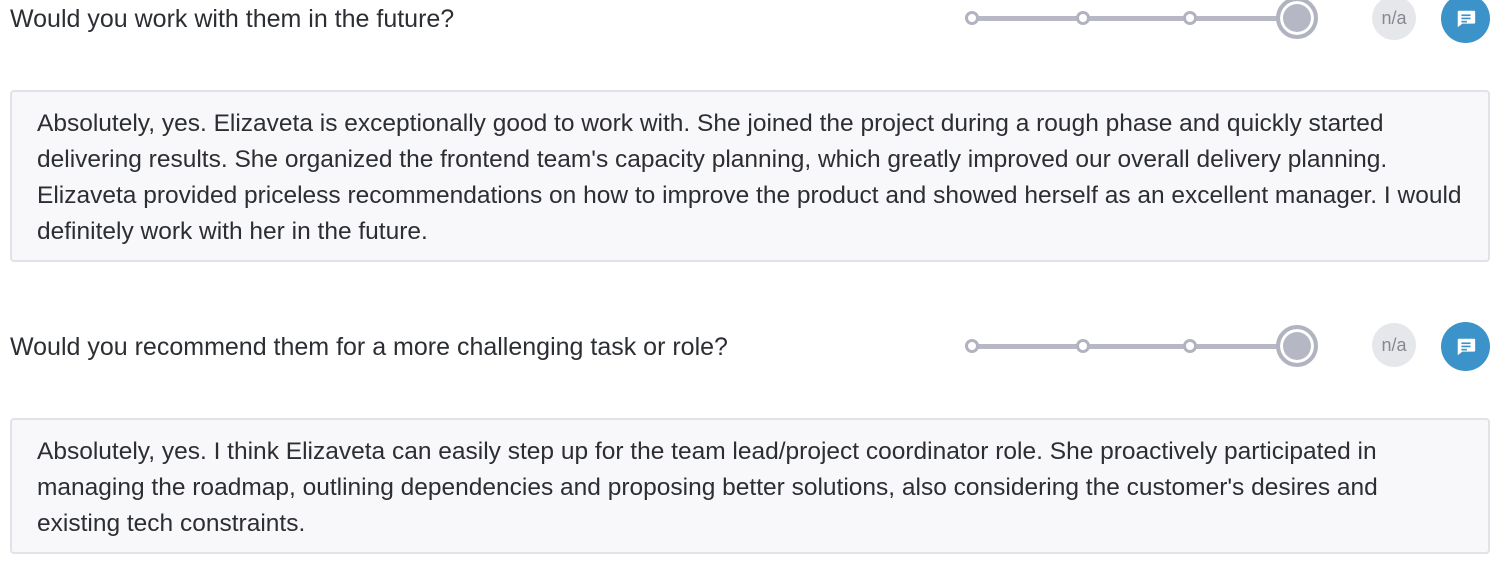 The width and height of the screenshot is (1504, 564). What do you see at coordinates (232, 19) in the screenshot?
I see `question-text: Would you work with them in the future?` at bounding box center [232, 19].